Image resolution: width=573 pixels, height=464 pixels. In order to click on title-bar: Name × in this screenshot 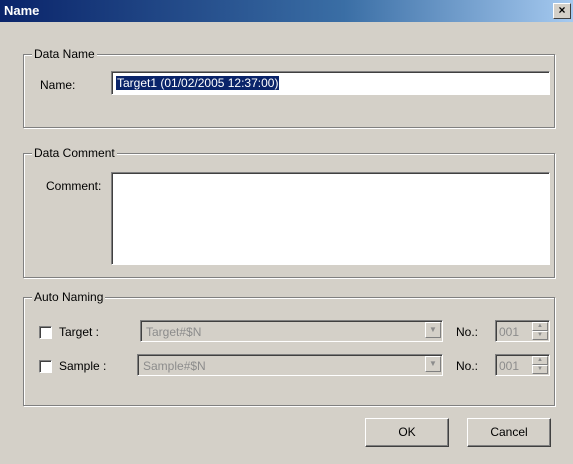, I will do `click(286, 11)`.